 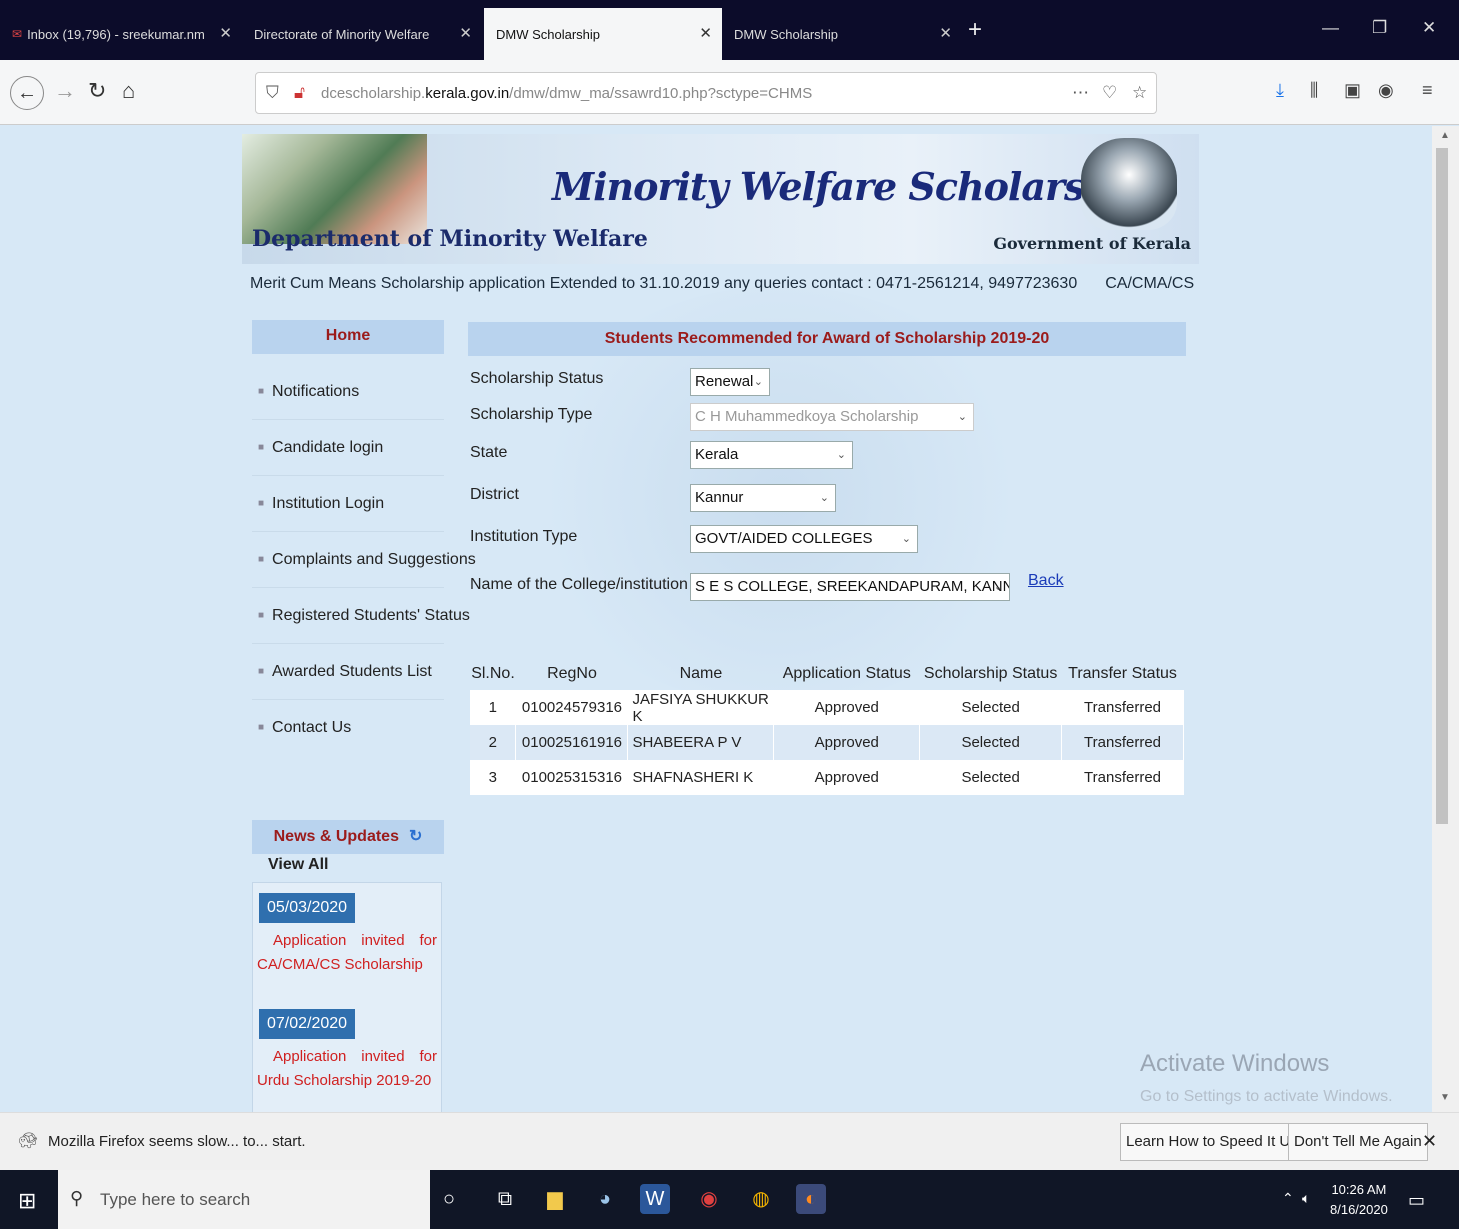 What do you see at coordinates (450, 239) in the screenshot?
I see `banner-department: Department of Minority Welfare` at bounding box center [450, 239].